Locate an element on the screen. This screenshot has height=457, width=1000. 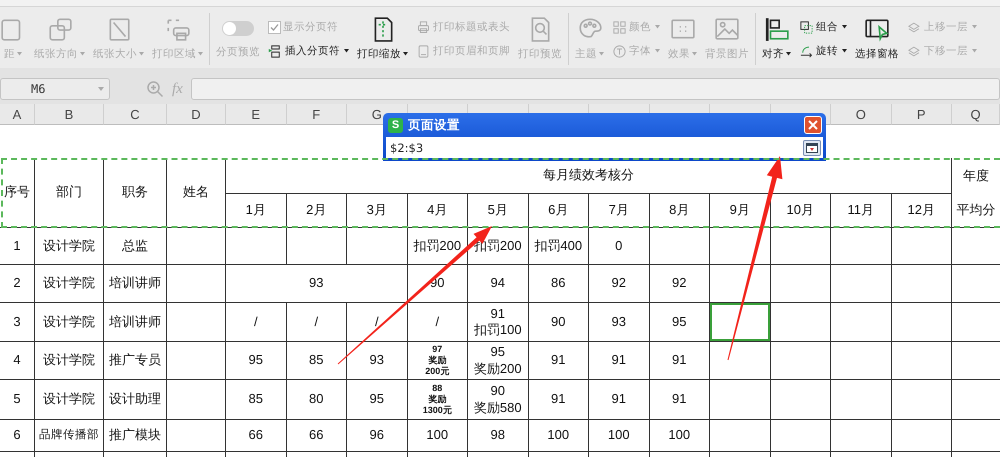
table-cell: 94 is located at coordinates (498, 284).